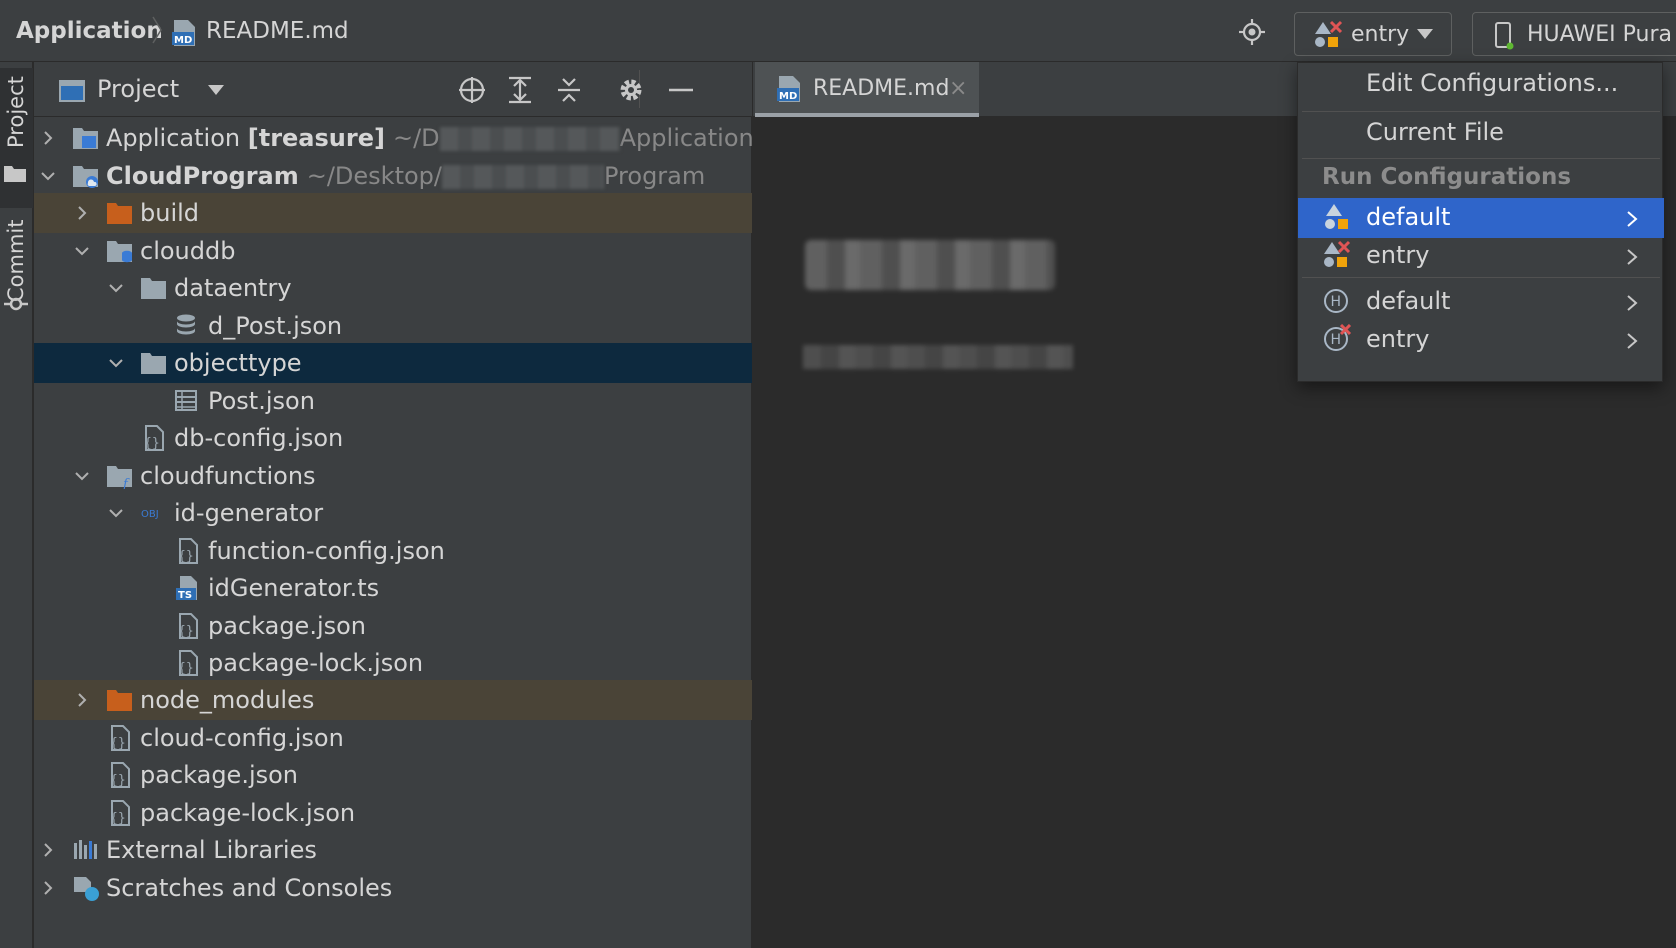 The width and height of the screenshot is (1676, 948). What do you see at coordinates (202, 176) in the screenshot?
I see `tree-item-label: CloudProgram` at bounding box center [202, 176].